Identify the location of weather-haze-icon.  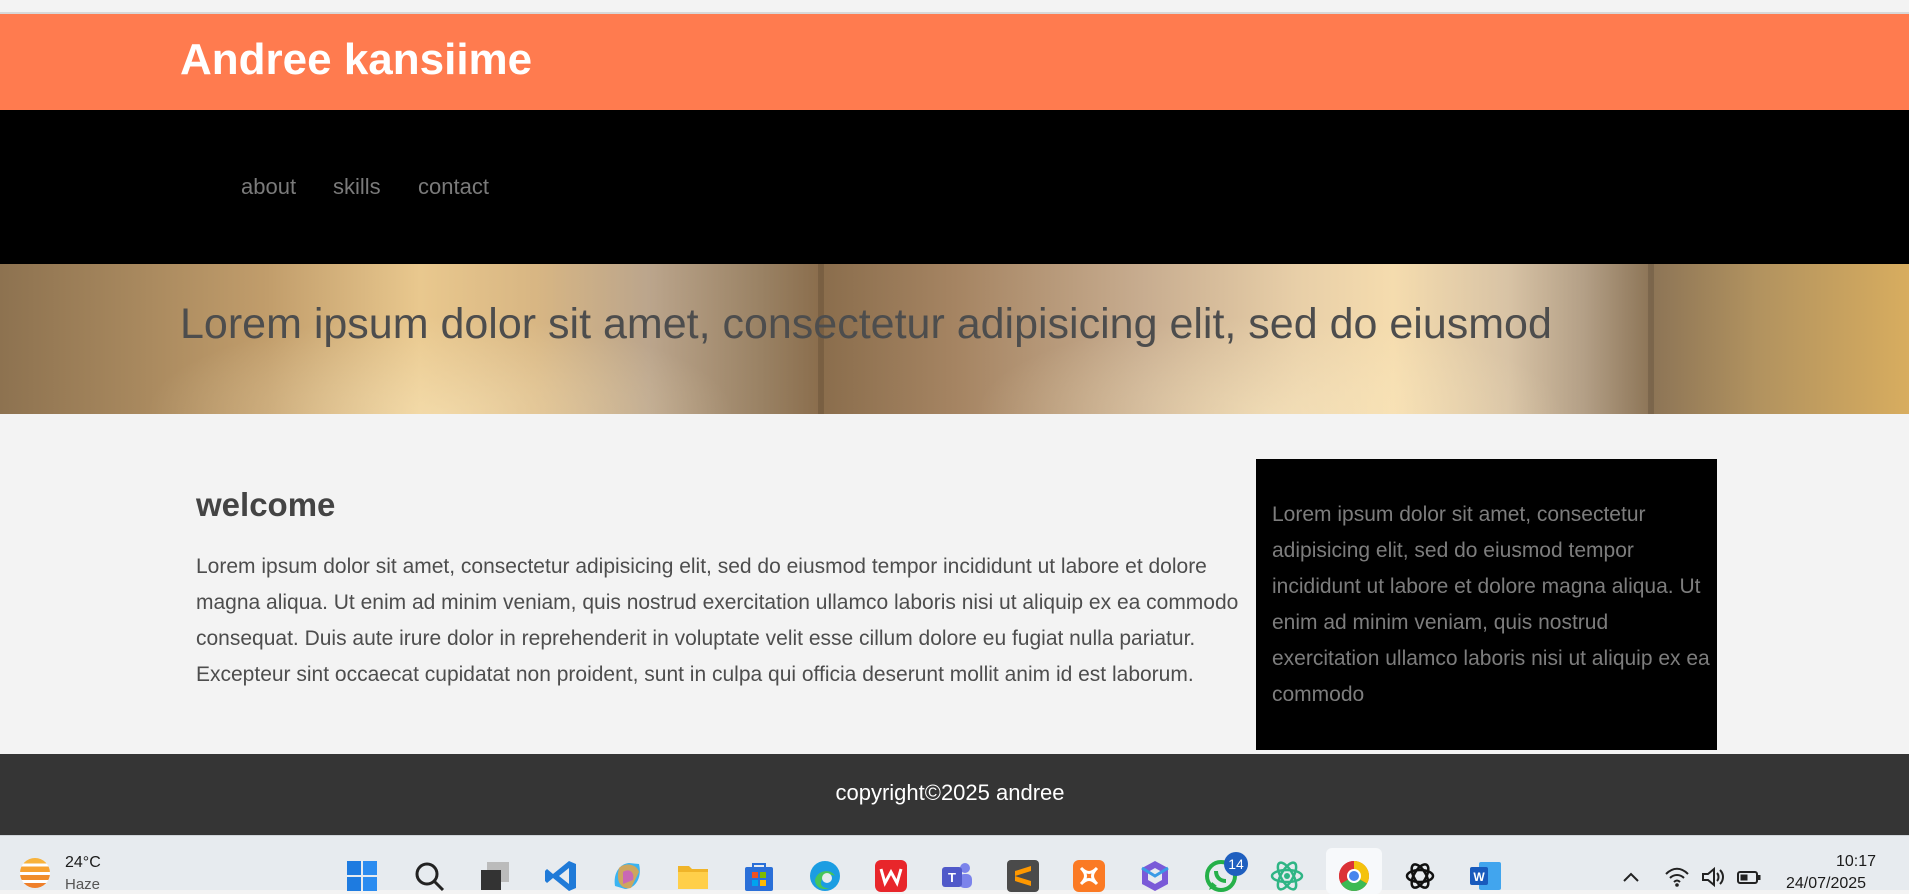
(35, 873).